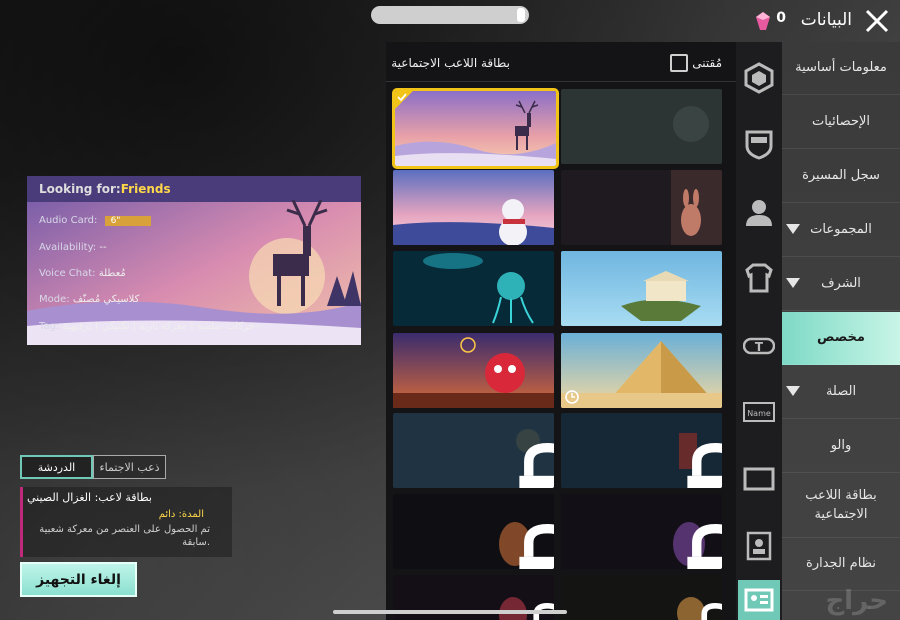 Image resolution: width=900 pixels, height=620 pixels. What do you see at coordinates (145, 189) in the screenshot?
I see `looking-for-value: Friends` at bounding box center [145, 189].